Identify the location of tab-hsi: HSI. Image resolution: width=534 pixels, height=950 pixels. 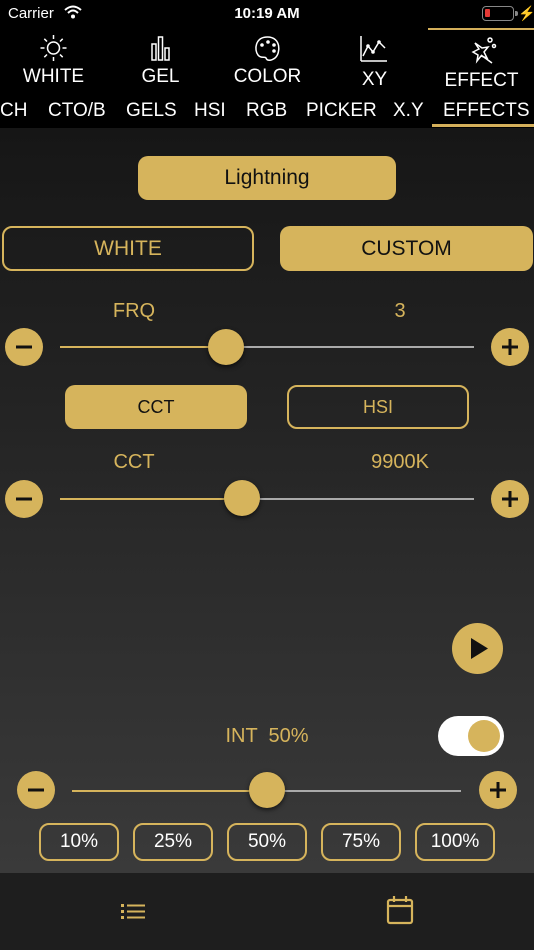
(210, 111).